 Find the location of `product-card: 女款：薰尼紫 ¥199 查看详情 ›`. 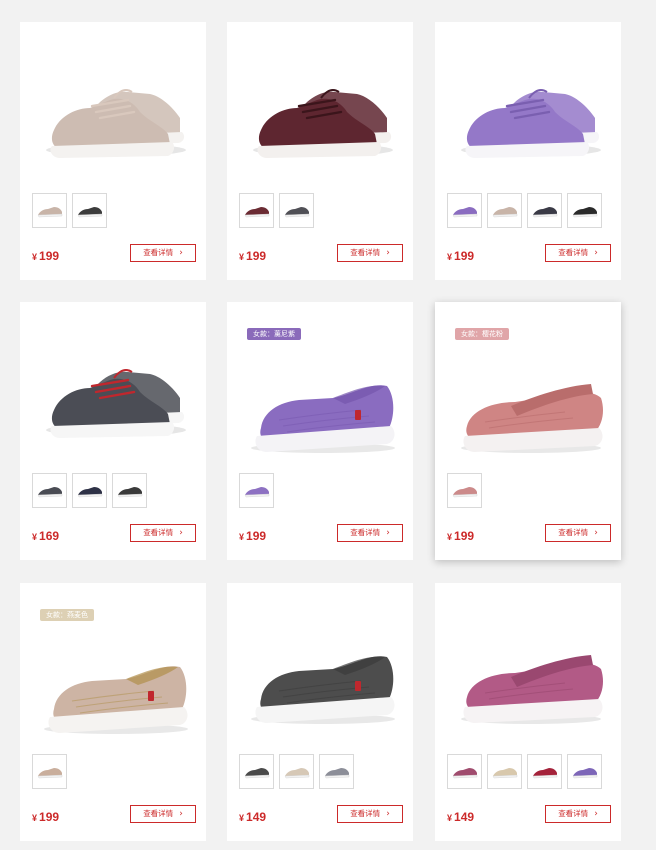

product-card: 女款：薰尼紫 ¥199 查看详情 › is located at coordinates (320, 431).